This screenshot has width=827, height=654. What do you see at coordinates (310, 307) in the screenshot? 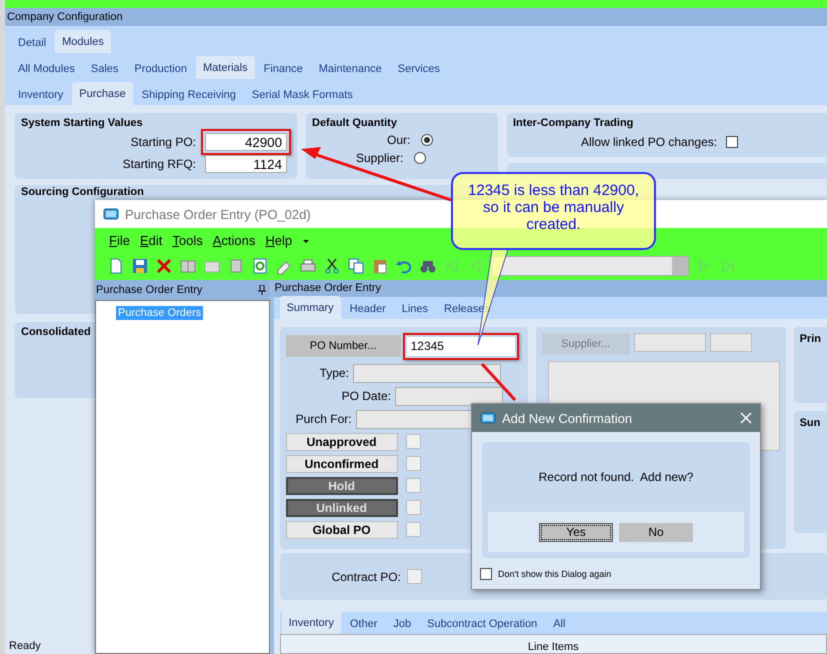
I see `tab: Summary` at bounding box center [310, 307].